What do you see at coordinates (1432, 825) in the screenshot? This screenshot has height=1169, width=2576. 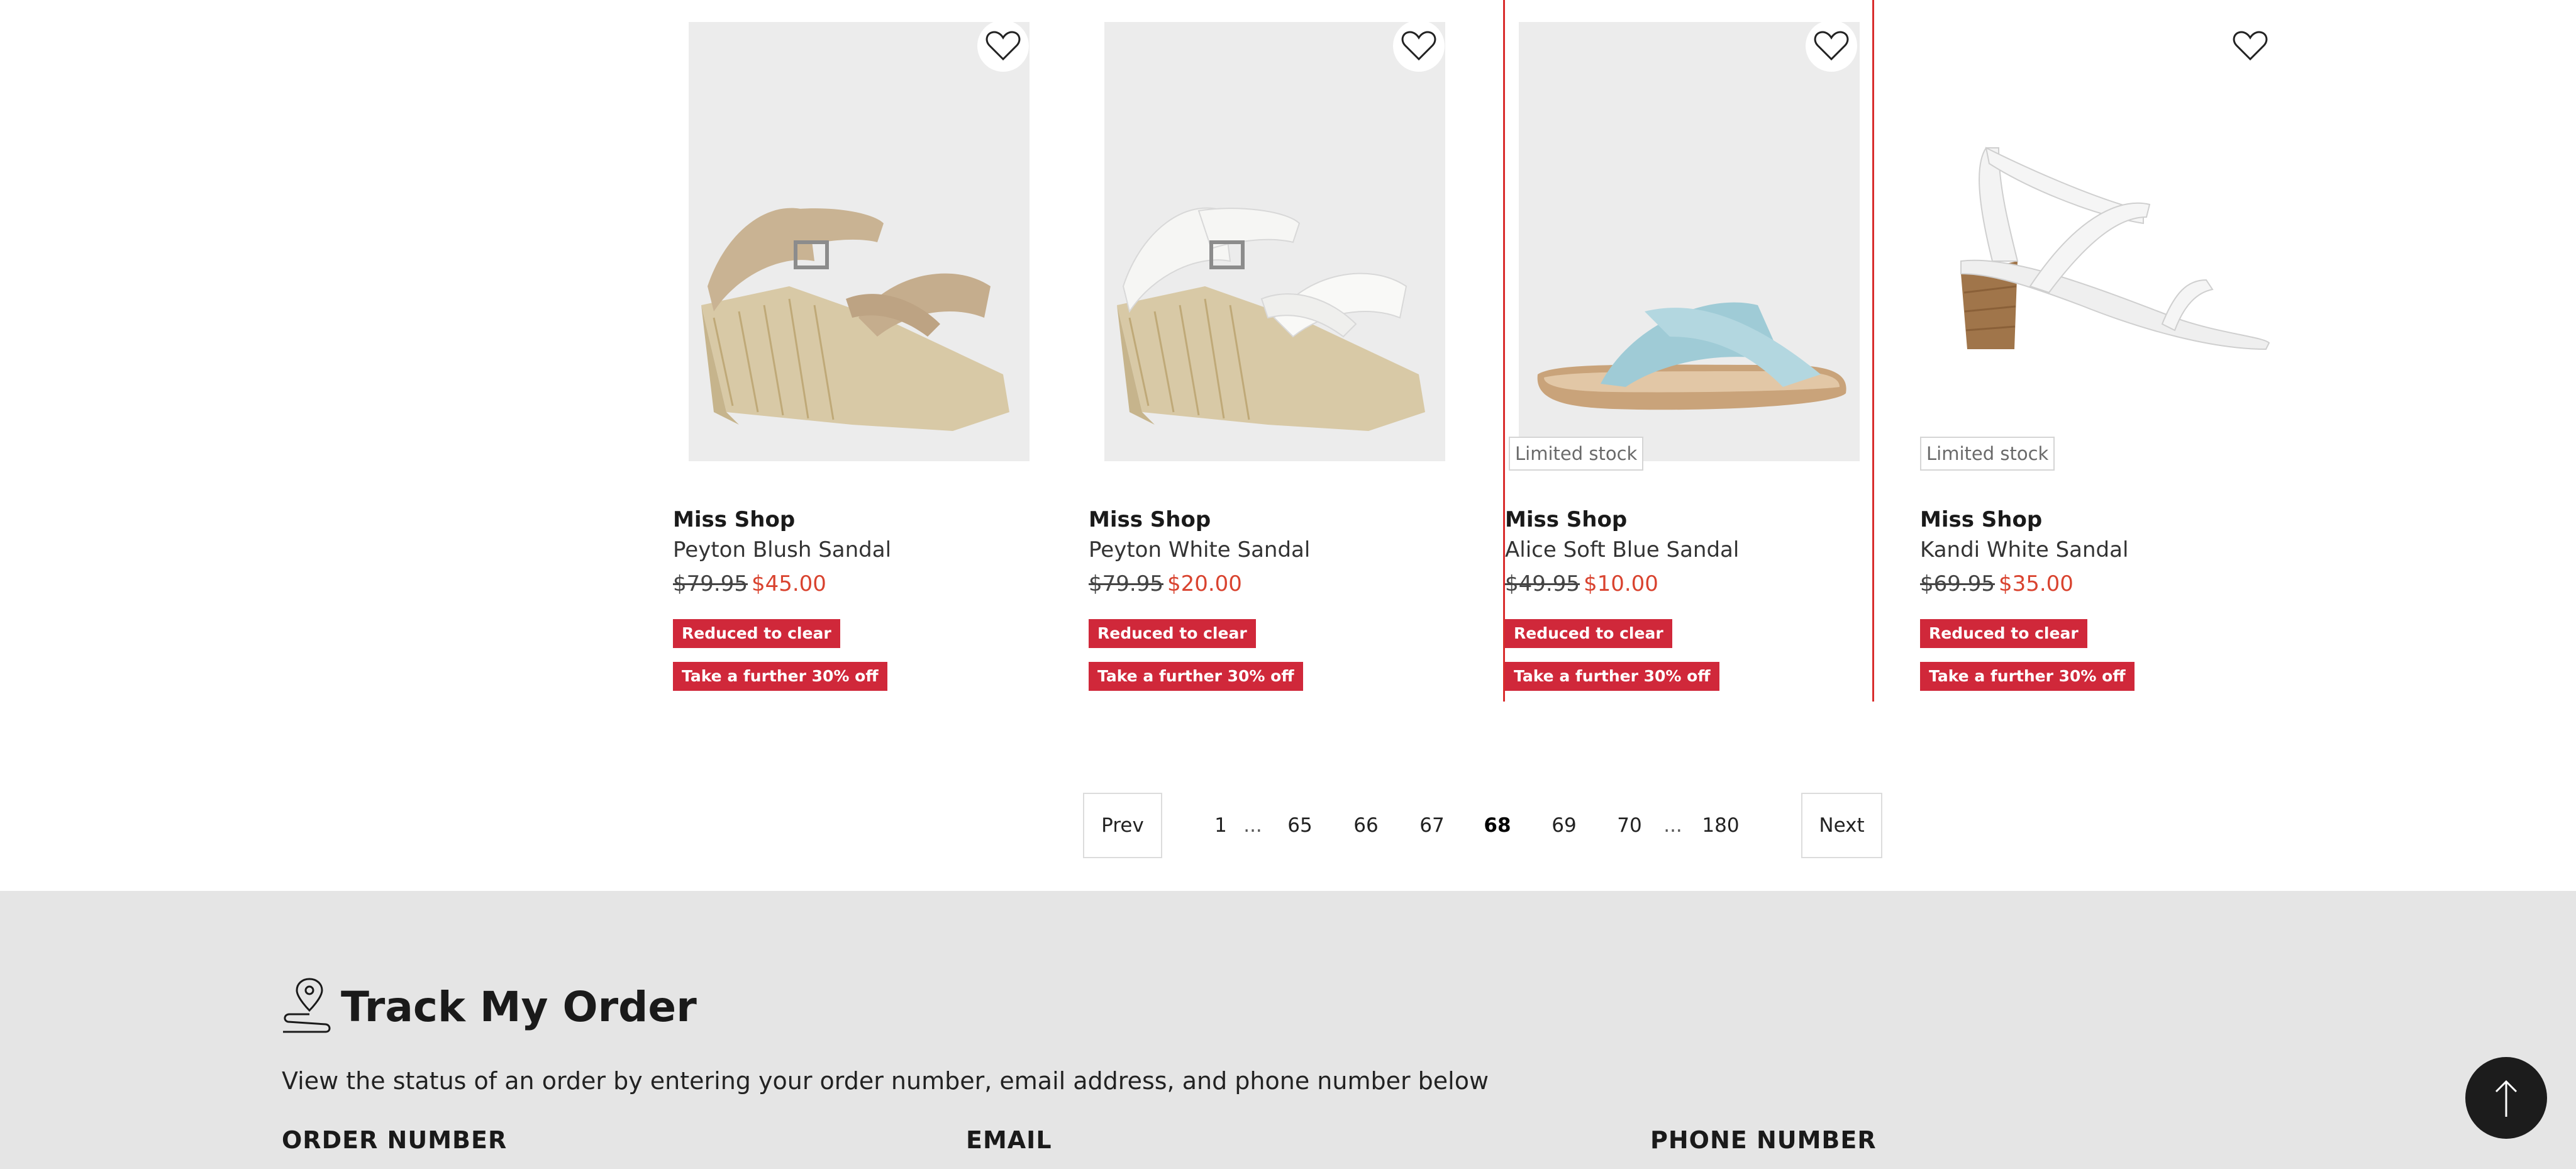 I see `page-link-67: 67` at bounding box center [1432, 825].